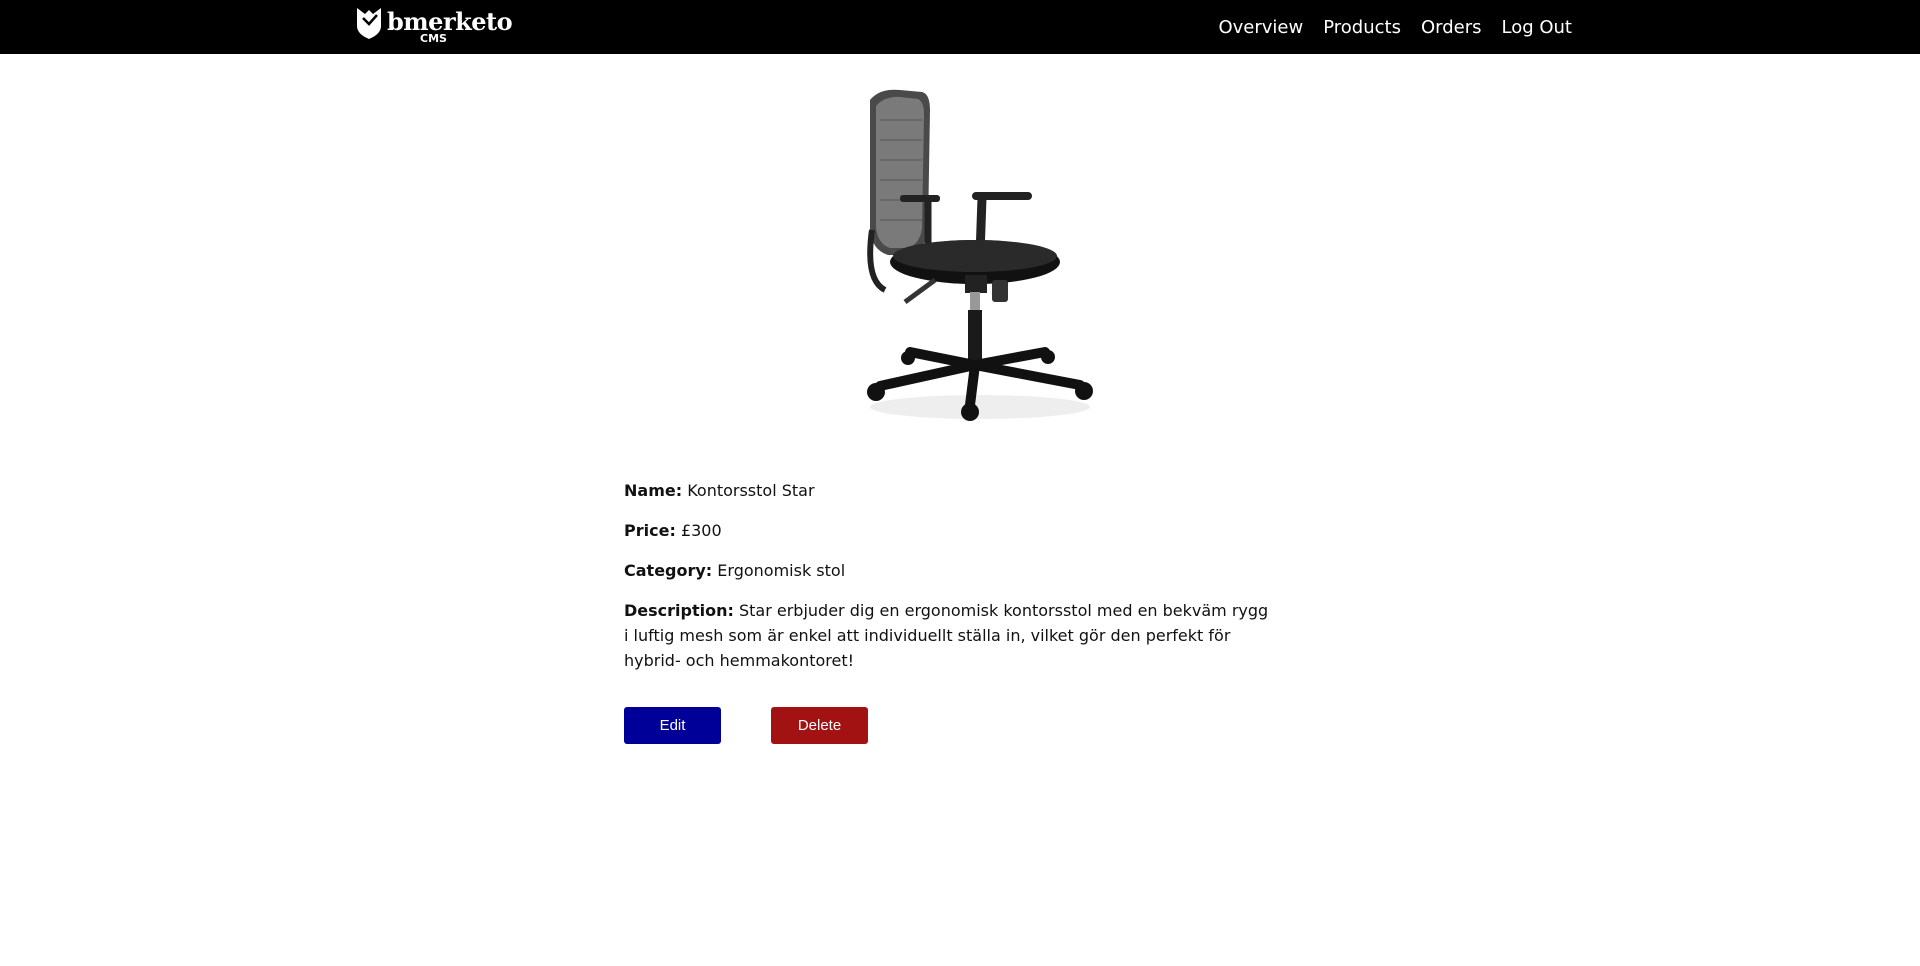 This screenshot has height=966, width=1920. What do you see at coordinates (819, 725) in the screenshot?
I see `delete-button: Delete` at bounding box center [819, 725].